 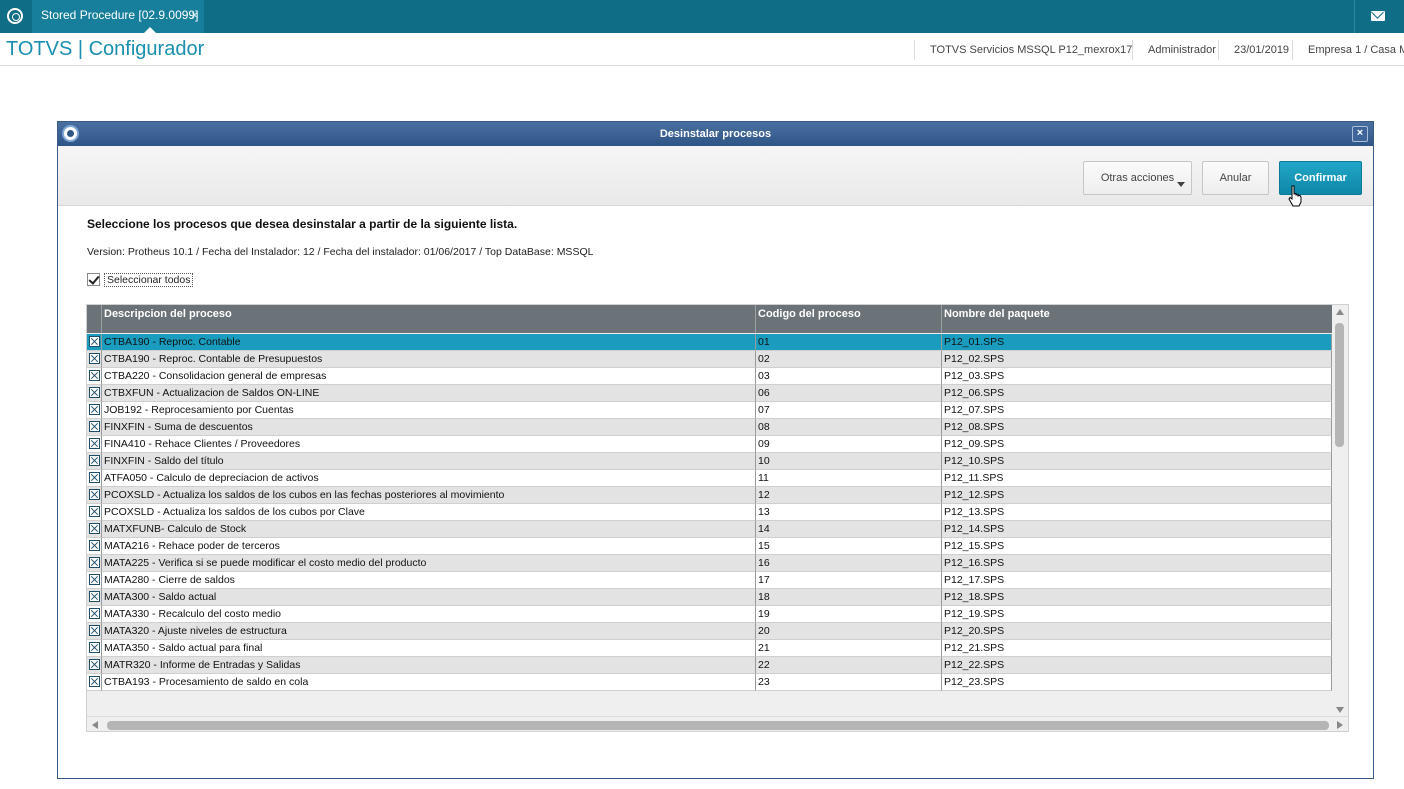 What do you see at coordinates (15, 16) in the screenshot?
I see `totvs-logo-icon` at bounding box center [15, 16].